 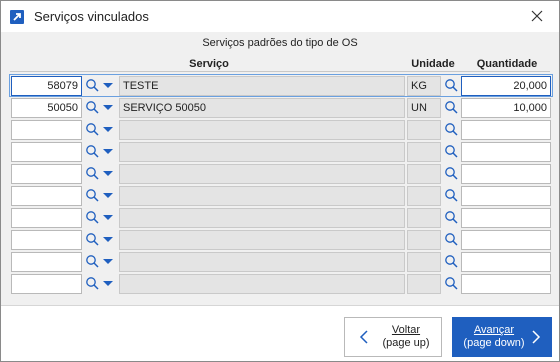 I want to click on header-divider, so click(x=280, y=71).